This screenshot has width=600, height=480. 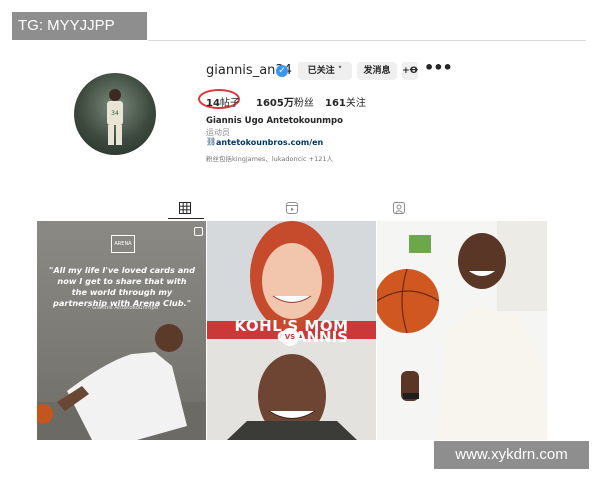 I want to click on posts-count: 14, so click(x=213, y=103).